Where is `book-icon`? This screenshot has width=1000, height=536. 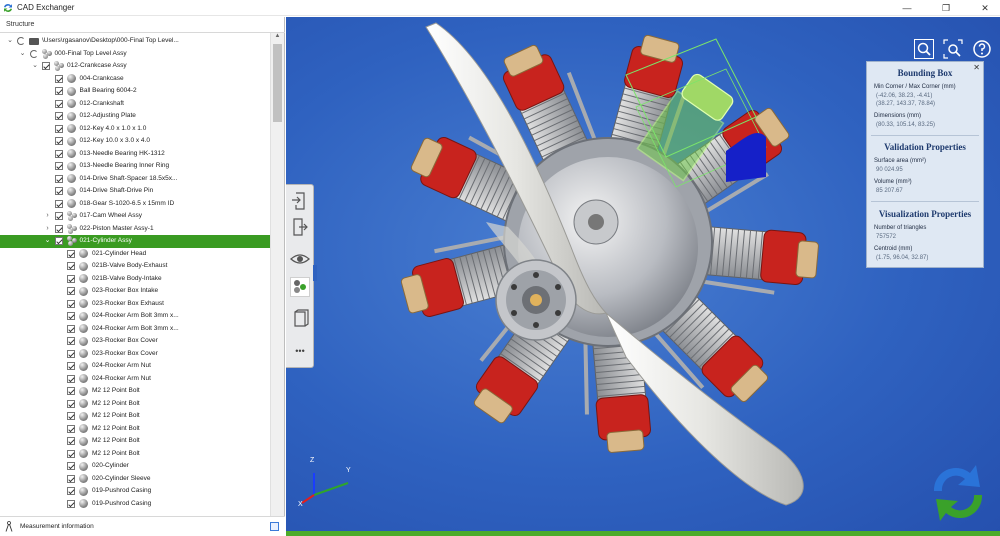
book-icon is located at coordinates (300, 319).